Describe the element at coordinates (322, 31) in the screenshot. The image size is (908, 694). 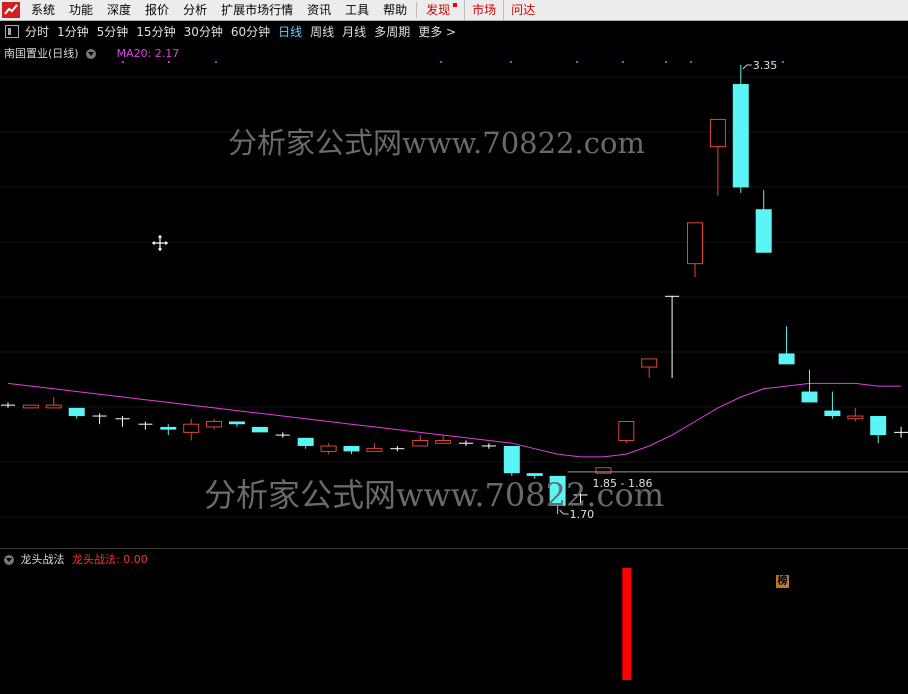
I see `period-weekly: 周线` at that location.